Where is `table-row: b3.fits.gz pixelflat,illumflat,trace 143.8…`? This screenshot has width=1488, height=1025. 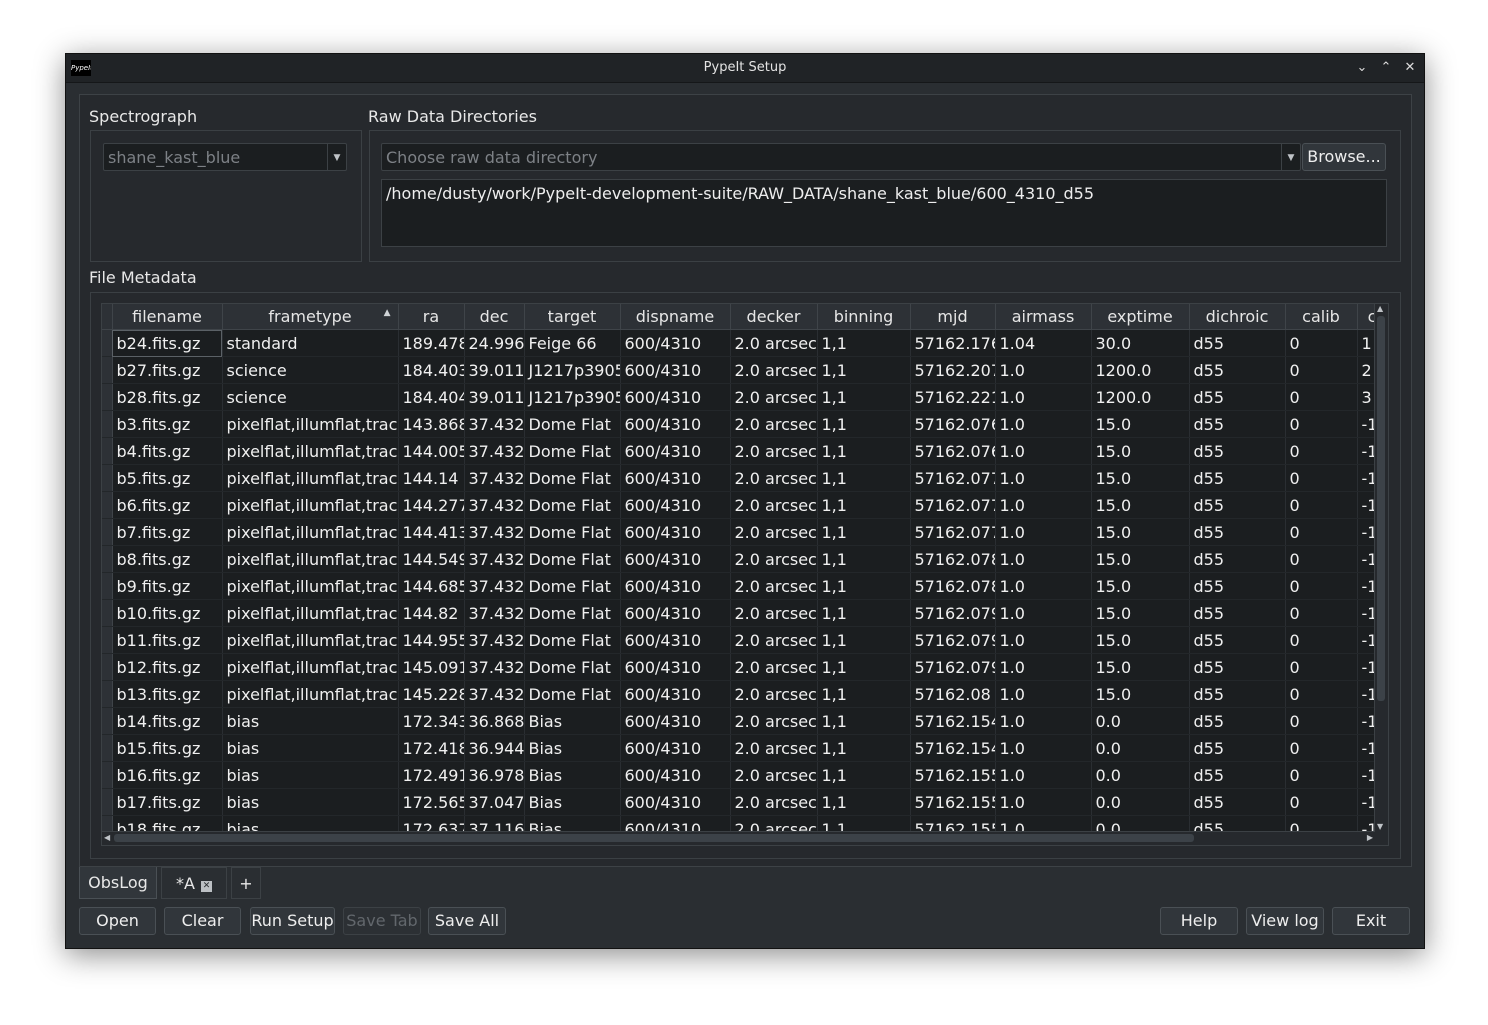 table-row: b3.fits.gz pixelflat,illumflat,trace 143.8… is located at coordinates (745, 424).